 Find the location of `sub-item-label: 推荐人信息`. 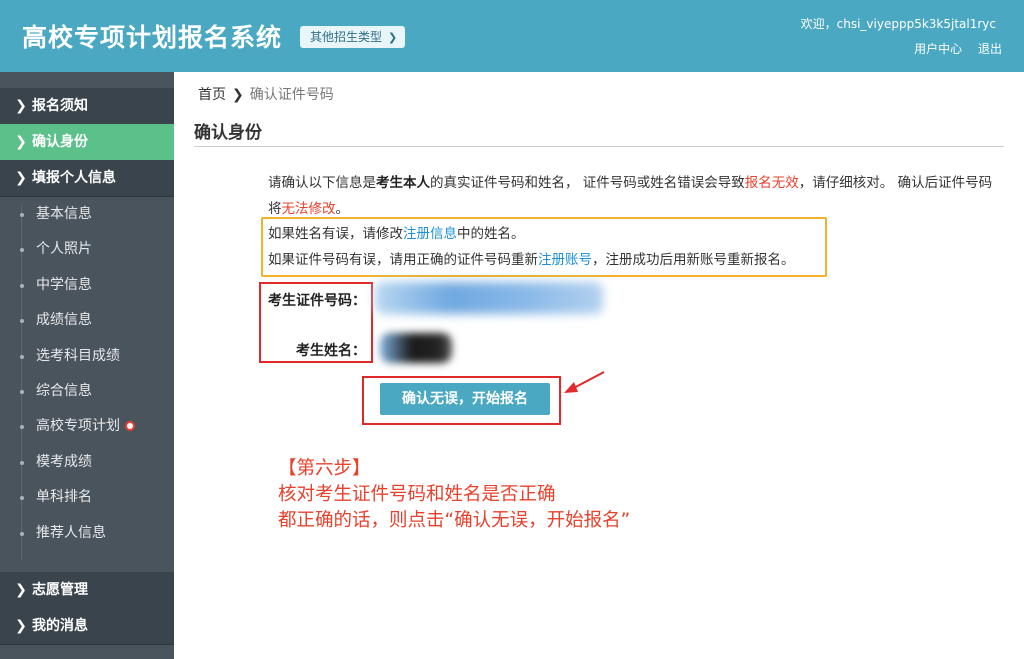

sub-item-label: 推荐人信息 is located at coordinates (71, 532).